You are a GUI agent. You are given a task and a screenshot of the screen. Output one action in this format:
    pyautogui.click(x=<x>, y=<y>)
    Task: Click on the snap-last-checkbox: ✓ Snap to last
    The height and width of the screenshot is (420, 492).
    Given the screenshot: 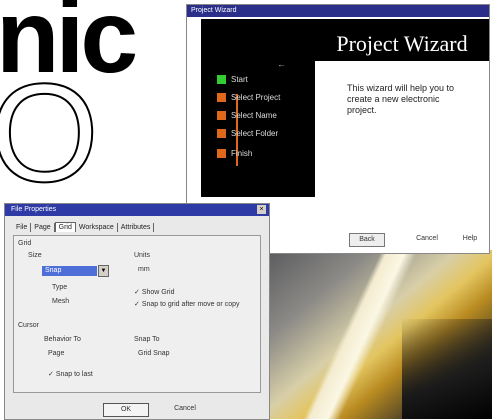 What is the action you would take?
    pyautogui.click(x=70, y=374)
    